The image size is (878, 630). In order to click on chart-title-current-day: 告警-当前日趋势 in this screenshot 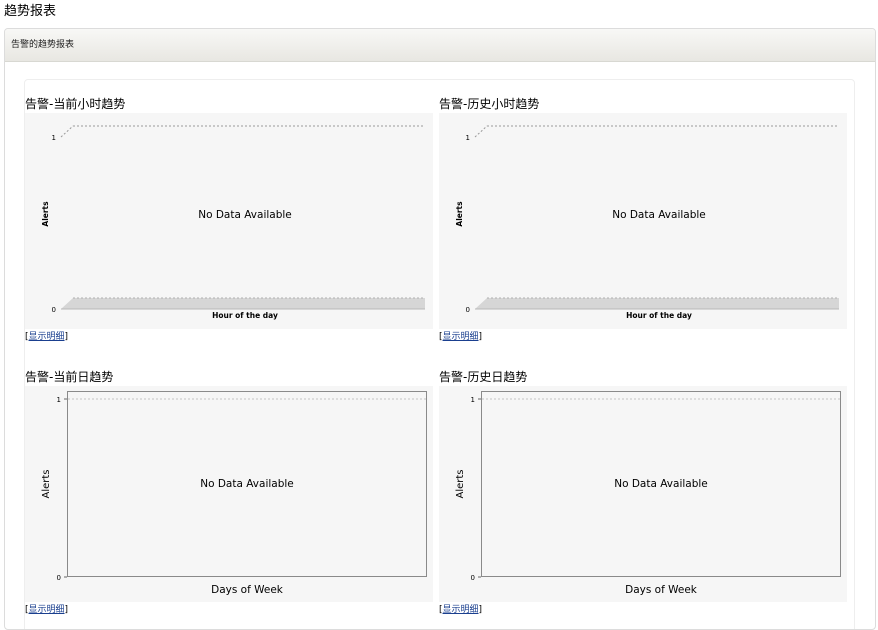, I will do `click(69, 377)`.